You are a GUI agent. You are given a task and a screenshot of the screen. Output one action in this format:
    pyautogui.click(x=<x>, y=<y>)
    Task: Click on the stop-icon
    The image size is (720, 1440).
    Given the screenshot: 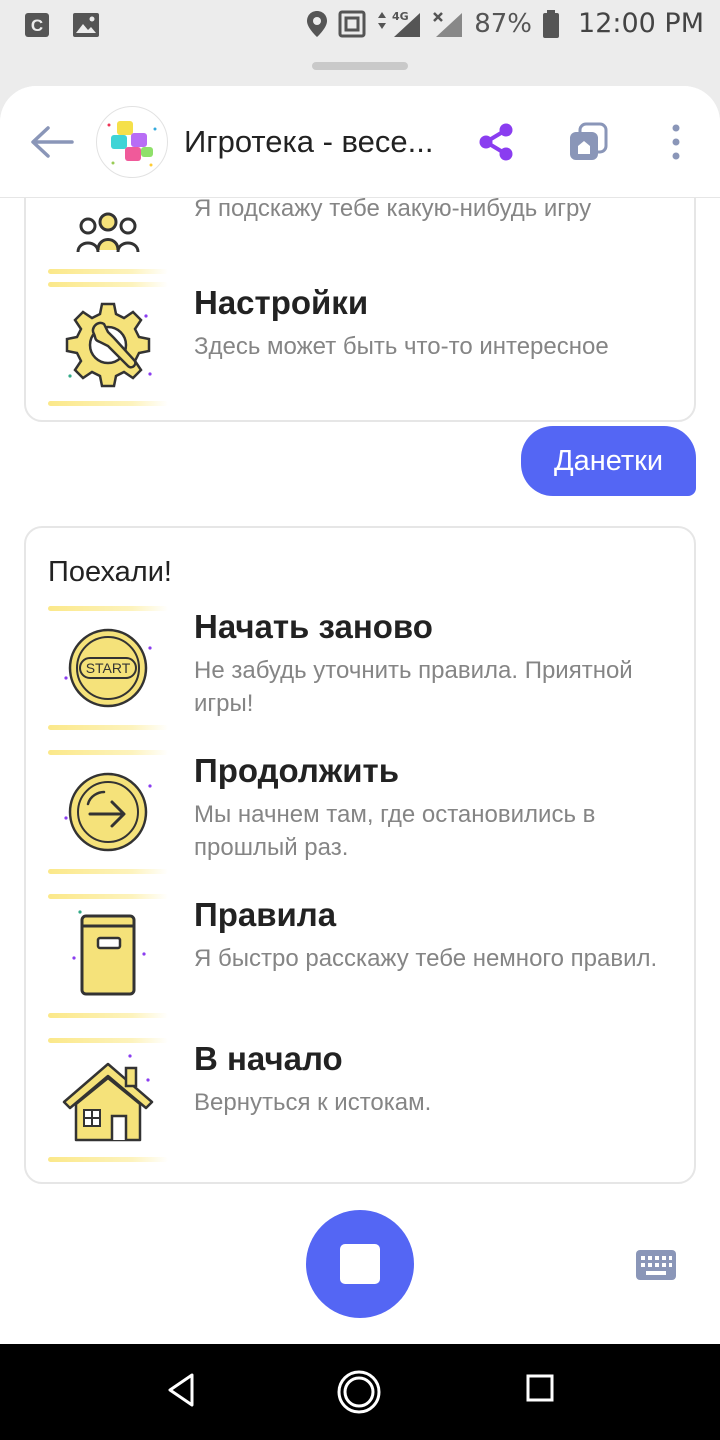 What is the action you would take?
    pyautogui.click(x=360, y=1264)
    